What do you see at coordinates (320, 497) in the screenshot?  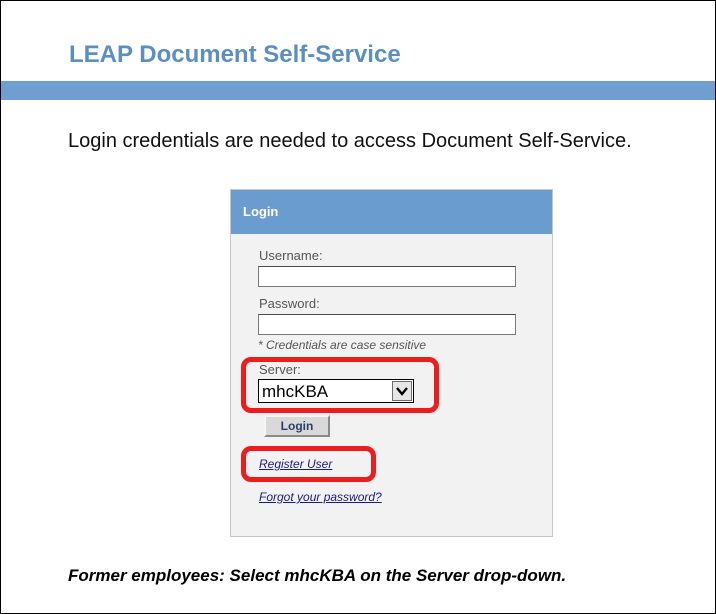 I see `forgot-password-link: Forgot your password?` at bounding box center [320, 497].